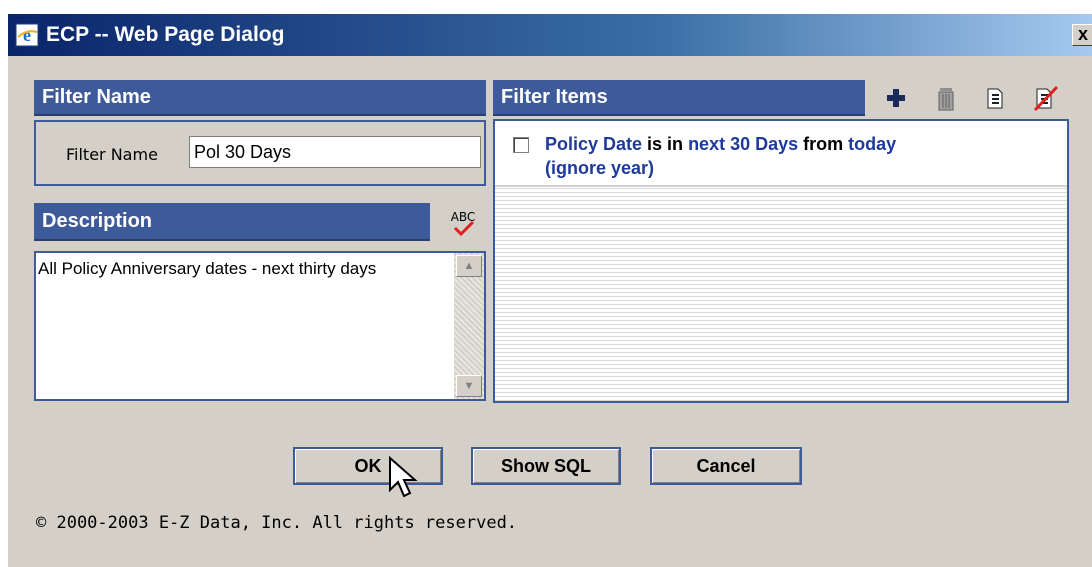 This screenshot has height=567, width=1092. I want to click on description-scrollbar: ▲ ▼, so click(469, 326).